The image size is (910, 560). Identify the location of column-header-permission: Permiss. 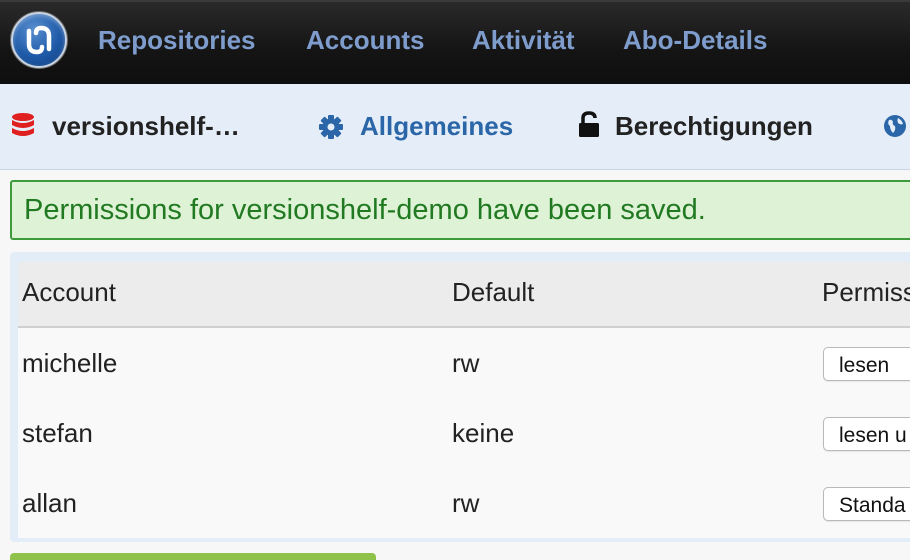
(866, 292).